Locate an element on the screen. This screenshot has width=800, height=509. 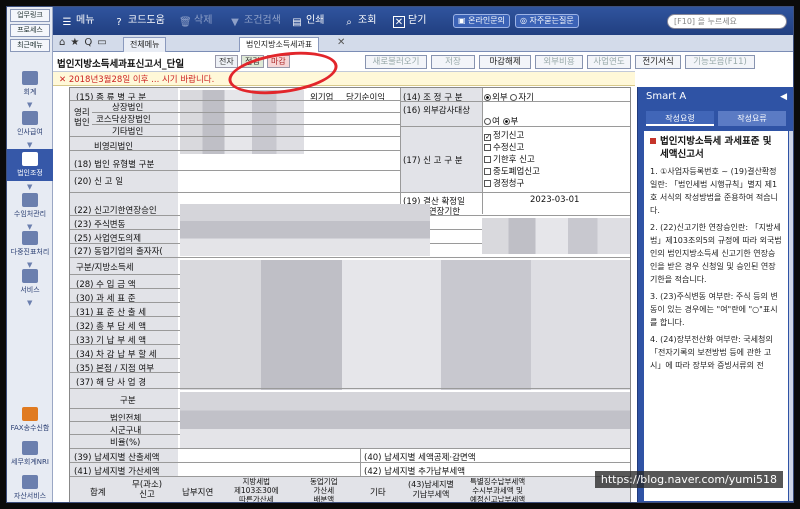
prior-form-button: 전기서식 is located at coordinates (658, 62).